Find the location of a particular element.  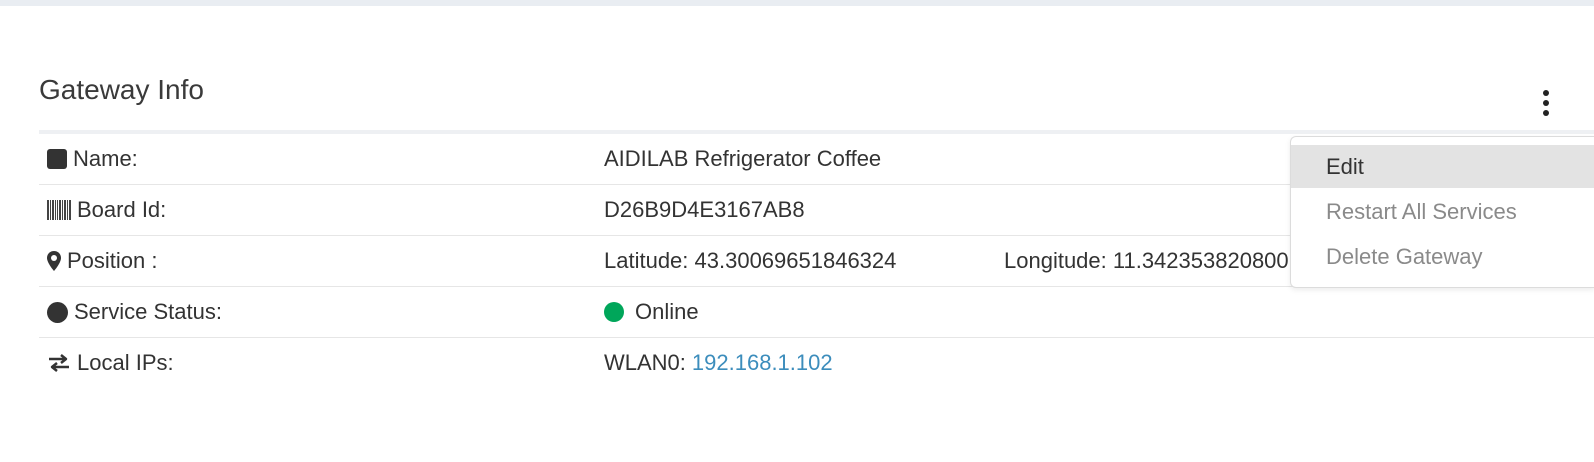

interface-name: WLAN0: is located at coordinates (645, 362).